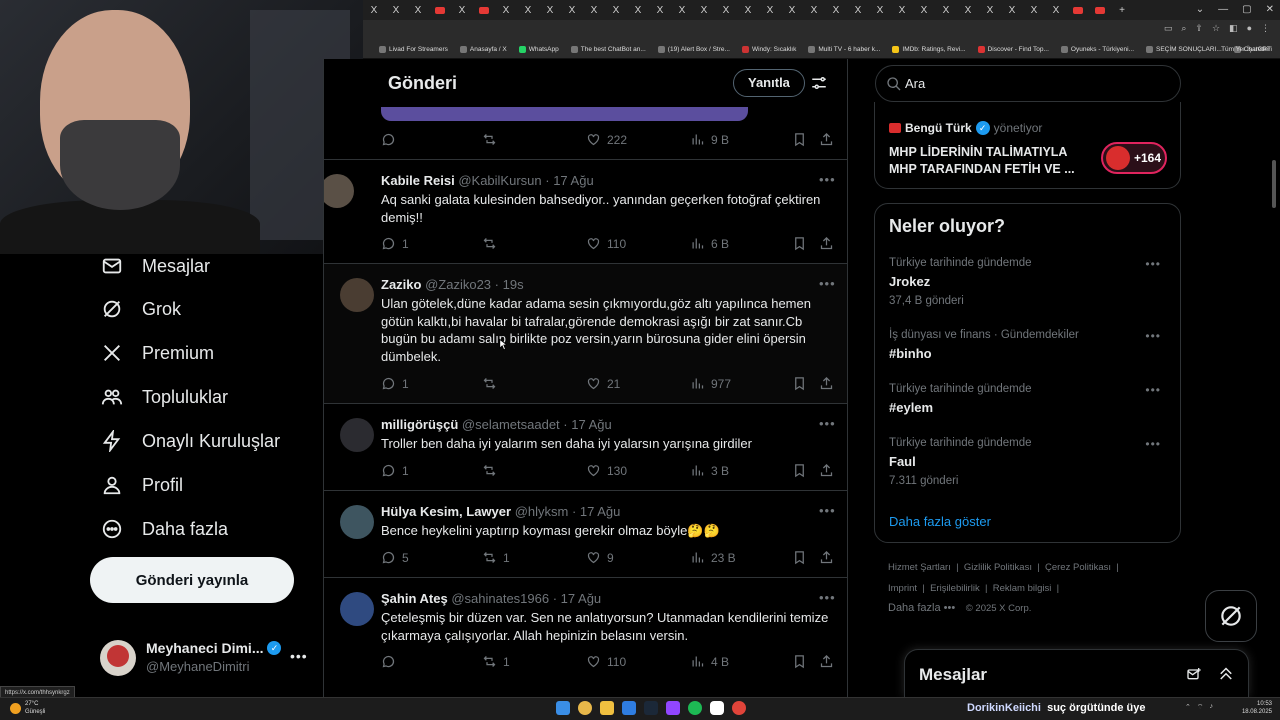 The height and width of the screenshot is (720, 1280). What do you see at coordinates (542, 511) in the screenshot?
I see `tweet-author-handle: @hlyksm` at bounding box center [542, 511].